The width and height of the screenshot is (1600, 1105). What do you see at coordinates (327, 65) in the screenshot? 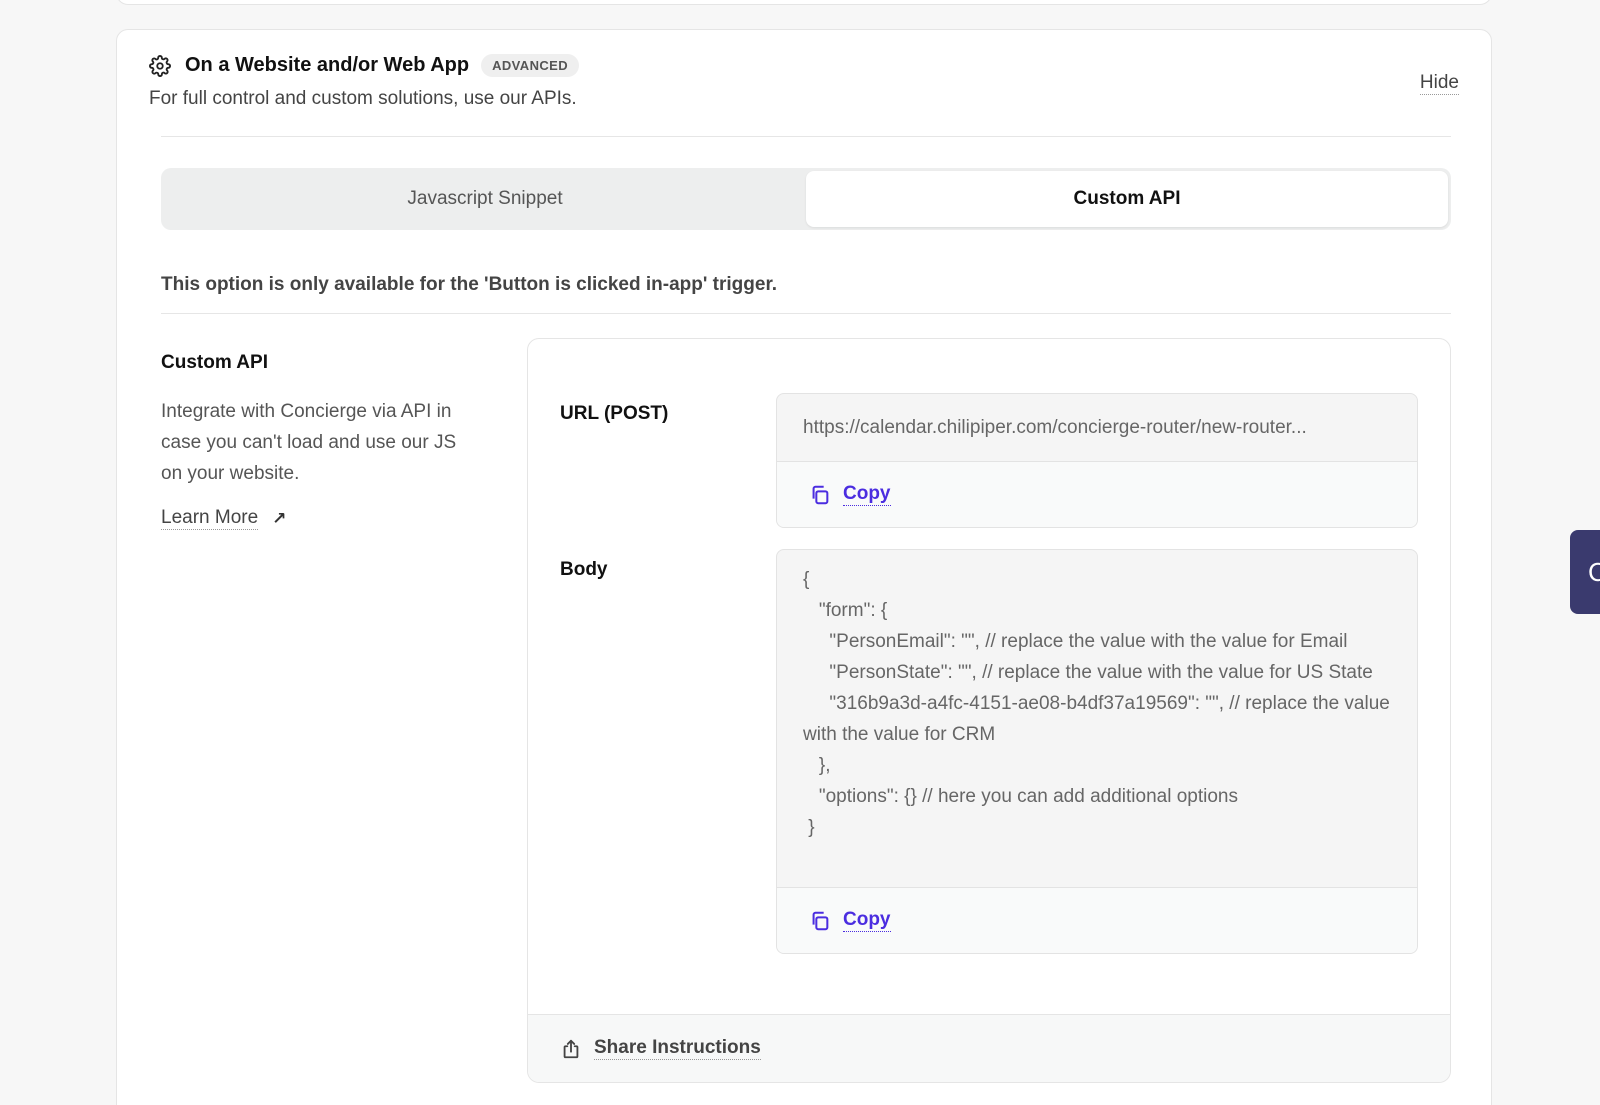
I see `section-title: On a Website and/or Web App` at bounding box center [327, 65].